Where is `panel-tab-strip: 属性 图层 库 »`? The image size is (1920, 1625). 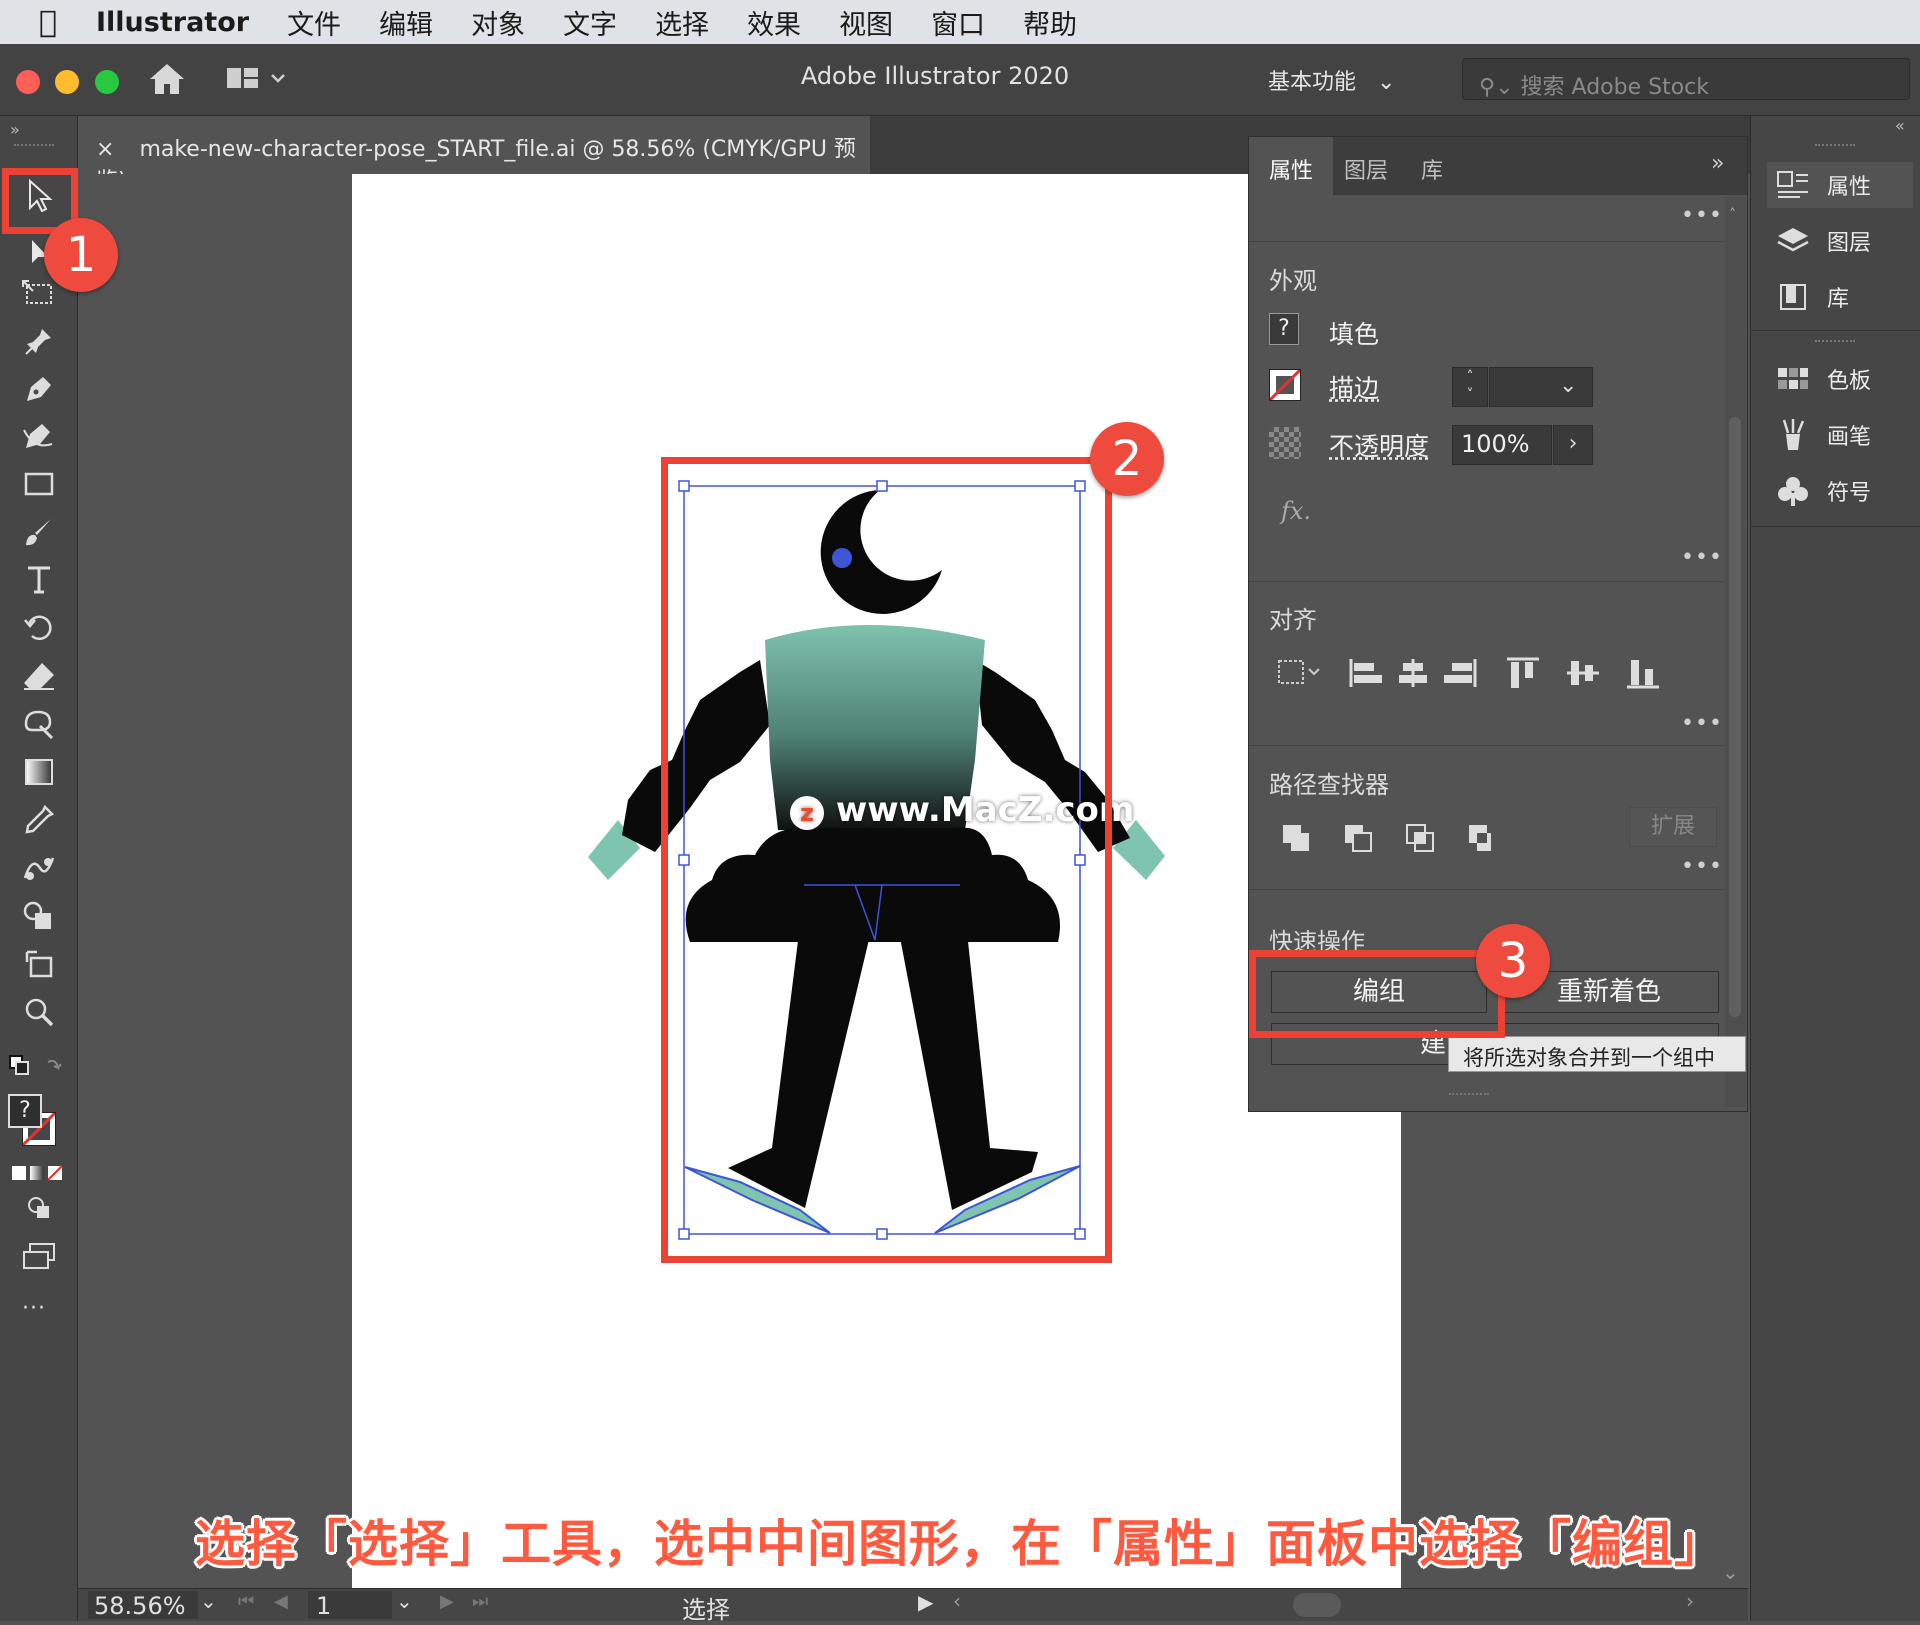 panel-tab-strip: 属性 图层 库 » is located at coordinates (1498, 166).